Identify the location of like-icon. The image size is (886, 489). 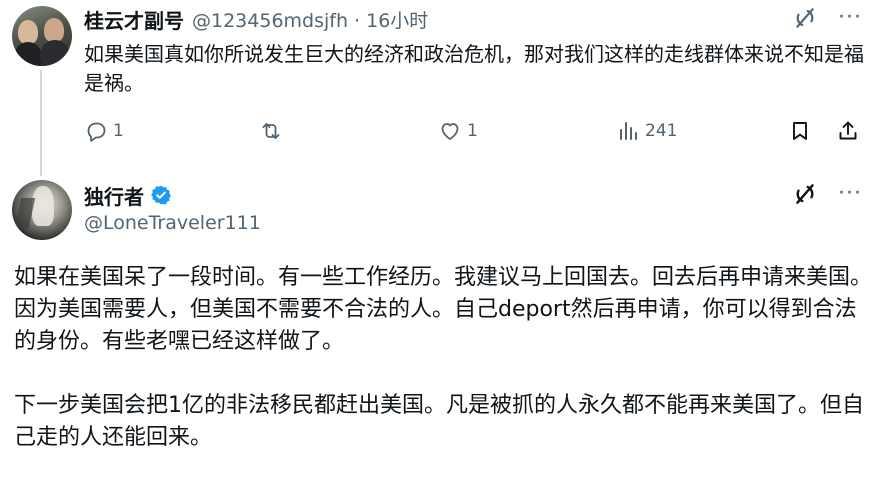
(450, 131).